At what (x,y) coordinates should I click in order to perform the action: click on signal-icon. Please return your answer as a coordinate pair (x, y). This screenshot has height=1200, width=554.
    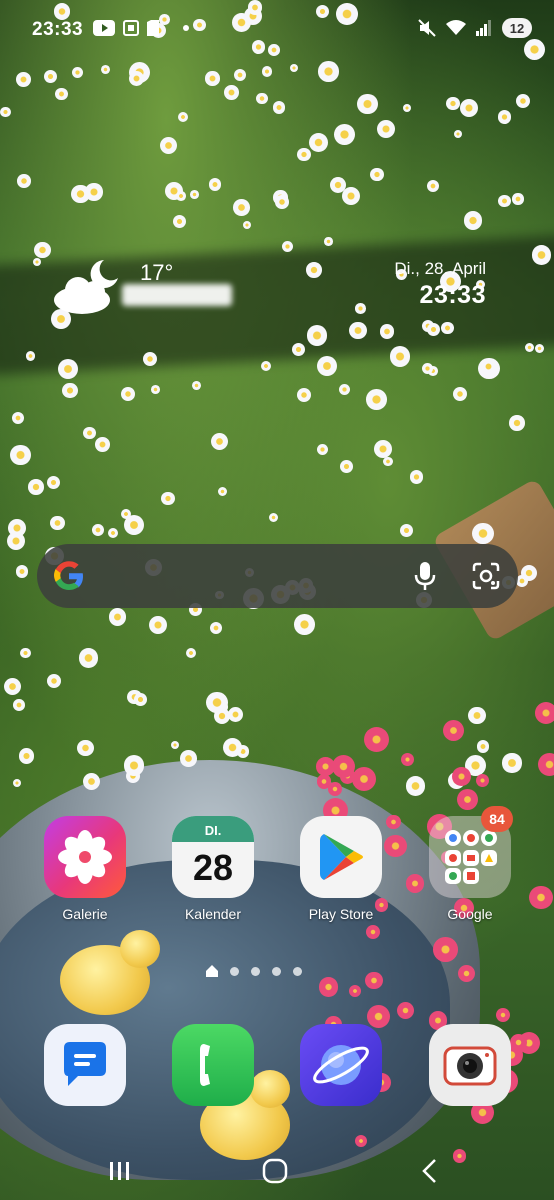
    Looking at the image, I should click on (483, 28).